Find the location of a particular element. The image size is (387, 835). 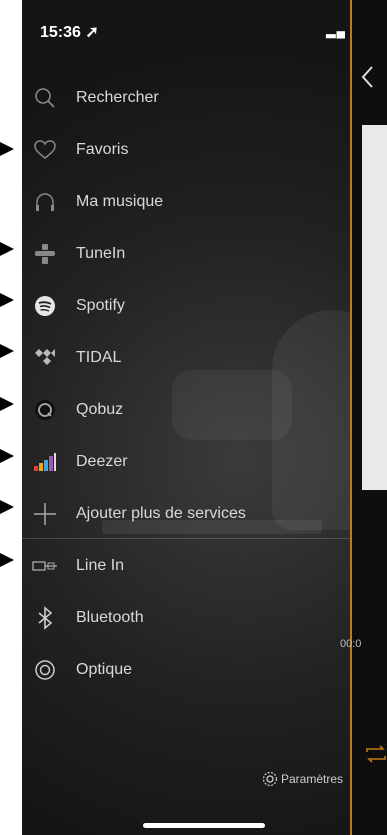

chevron-left-icon is located at coordinates (368, 77).